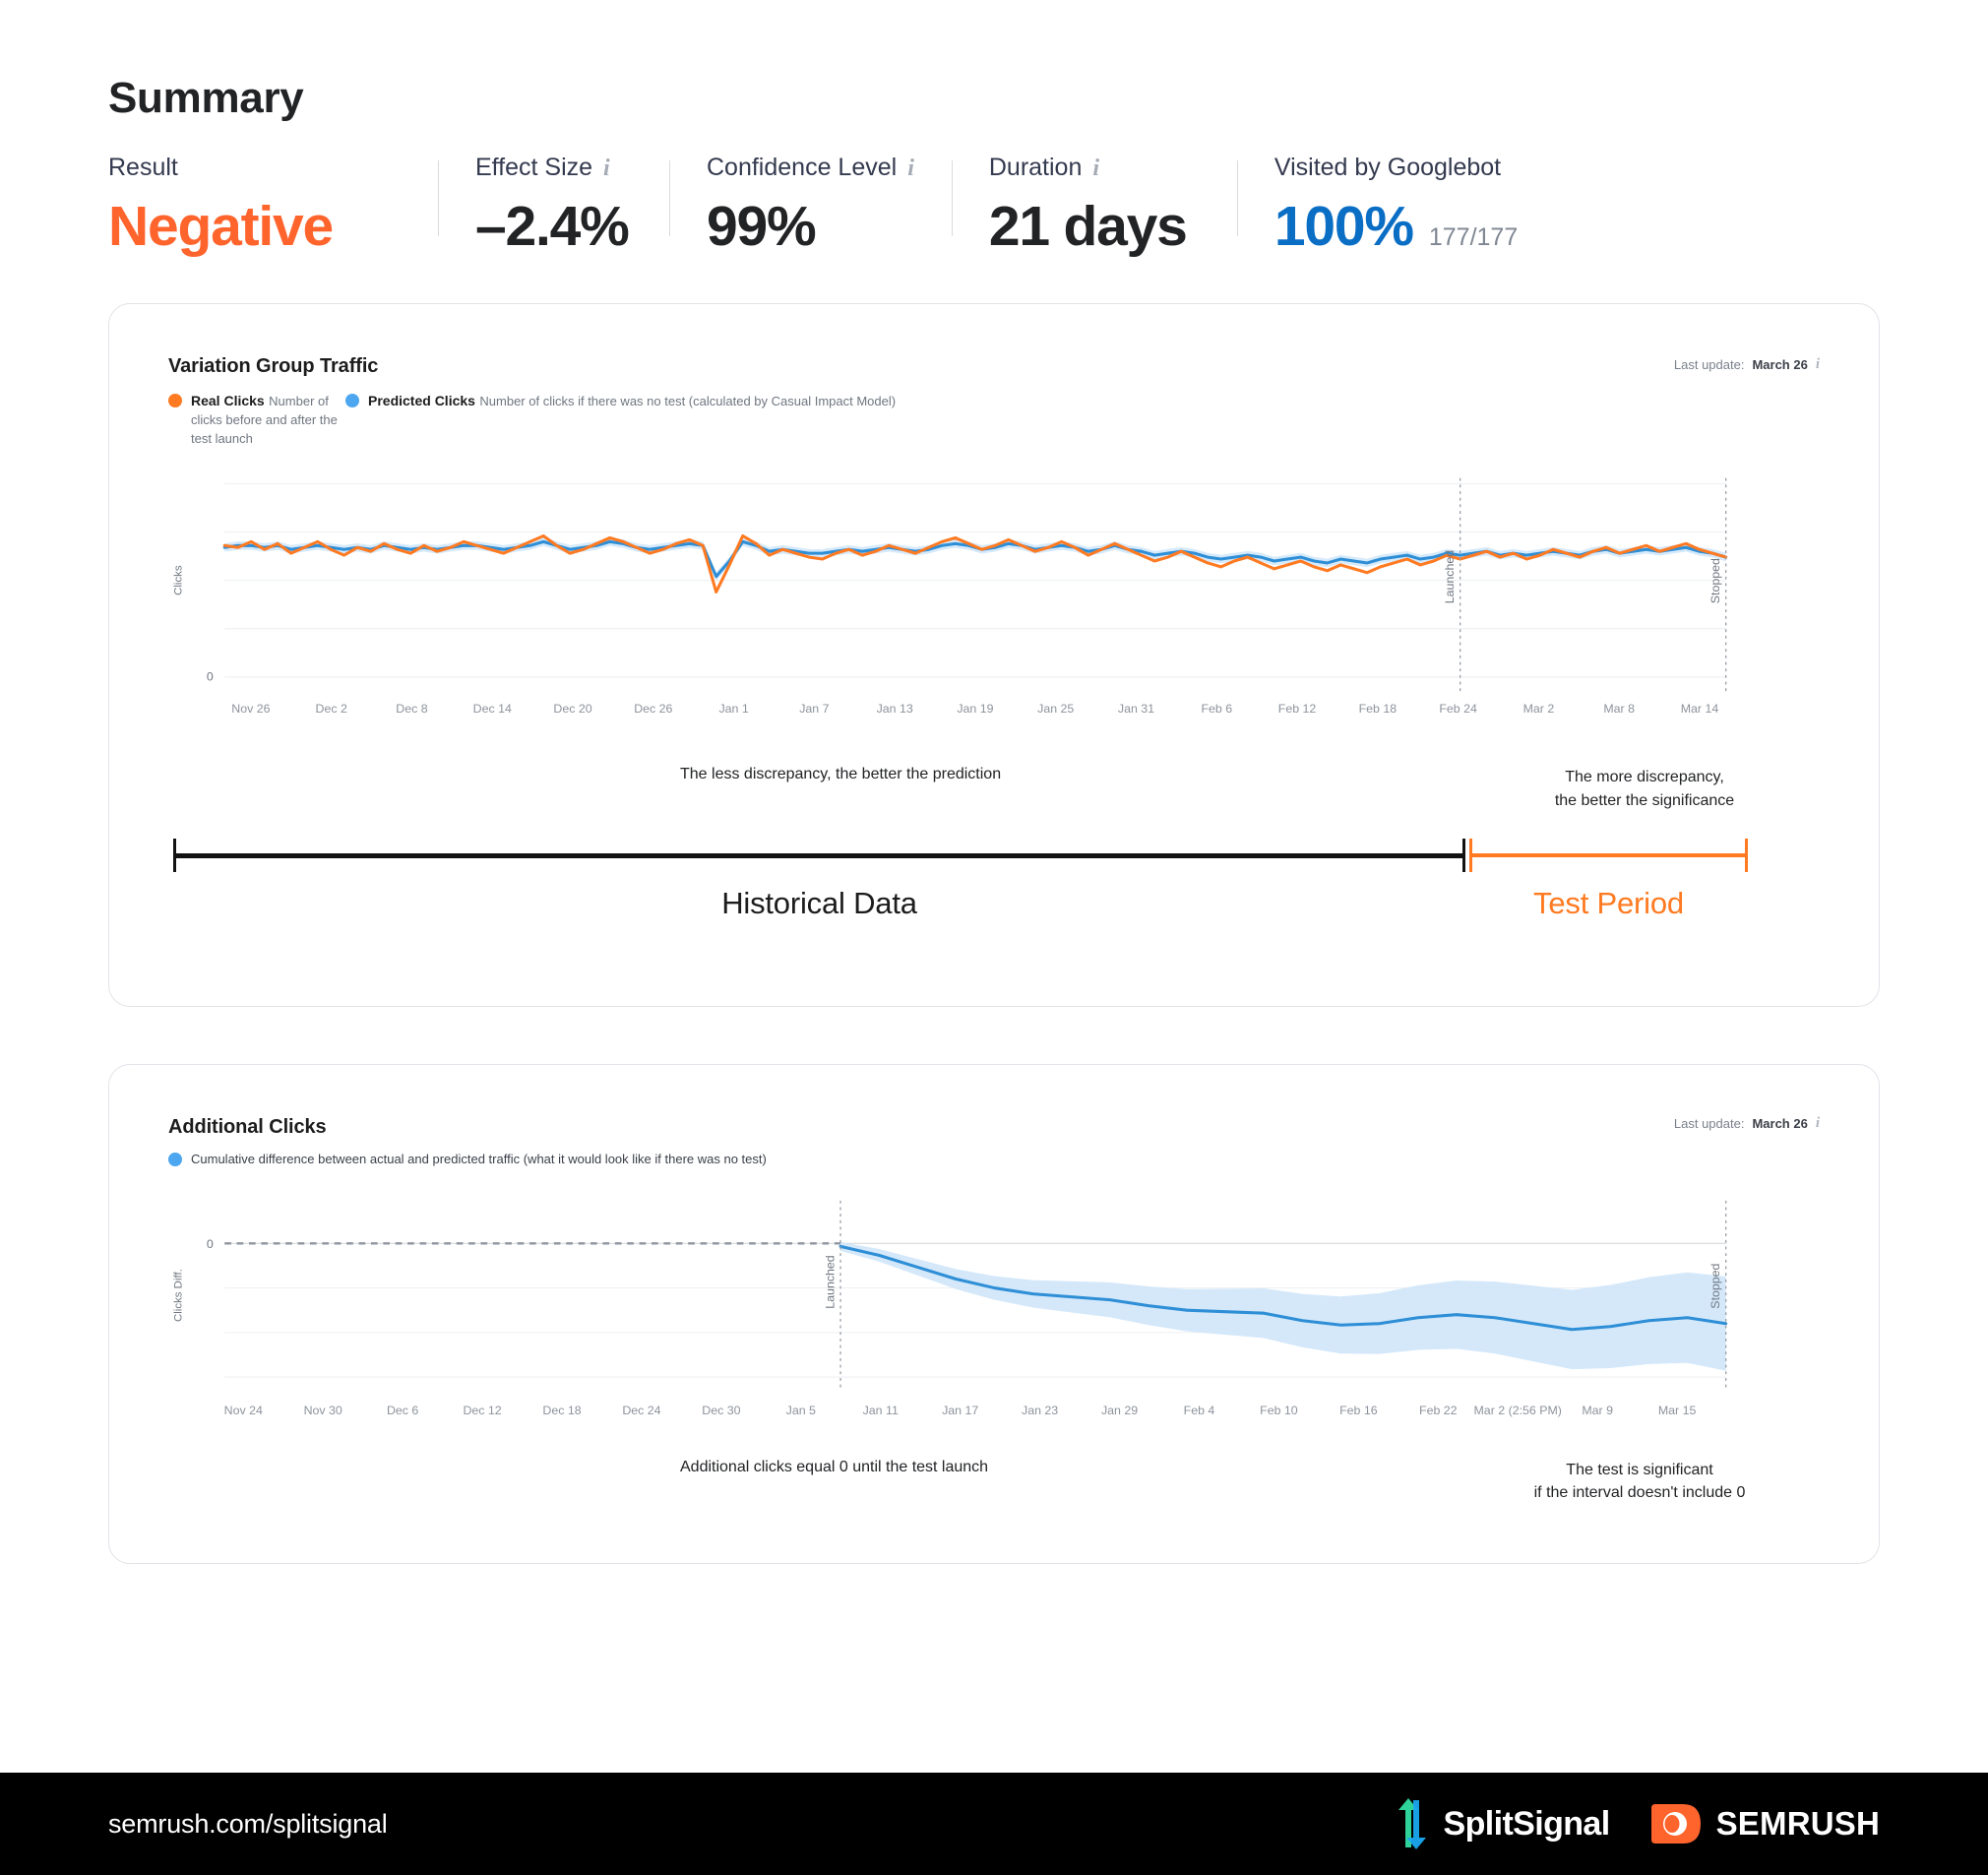 Image resolution: width=1988 pixels, height=1875 pixels. Describe the element at coordinates (1798, 1823) in the screenshot. I see `semrush-logo-text: SEMRUSH` at that location.